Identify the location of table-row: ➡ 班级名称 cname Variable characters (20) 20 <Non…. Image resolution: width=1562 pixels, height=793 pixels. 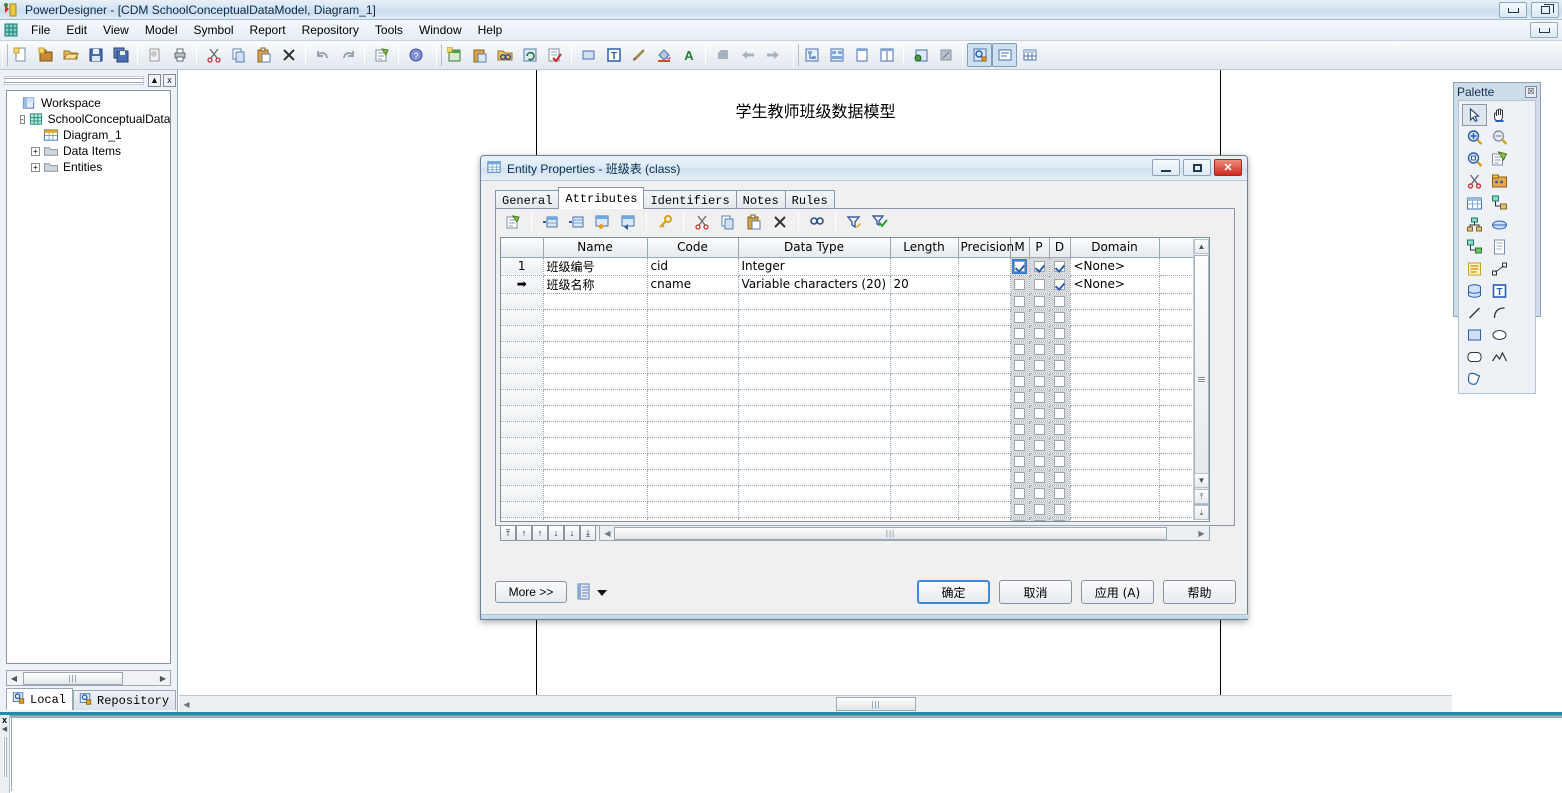
(855, 284).